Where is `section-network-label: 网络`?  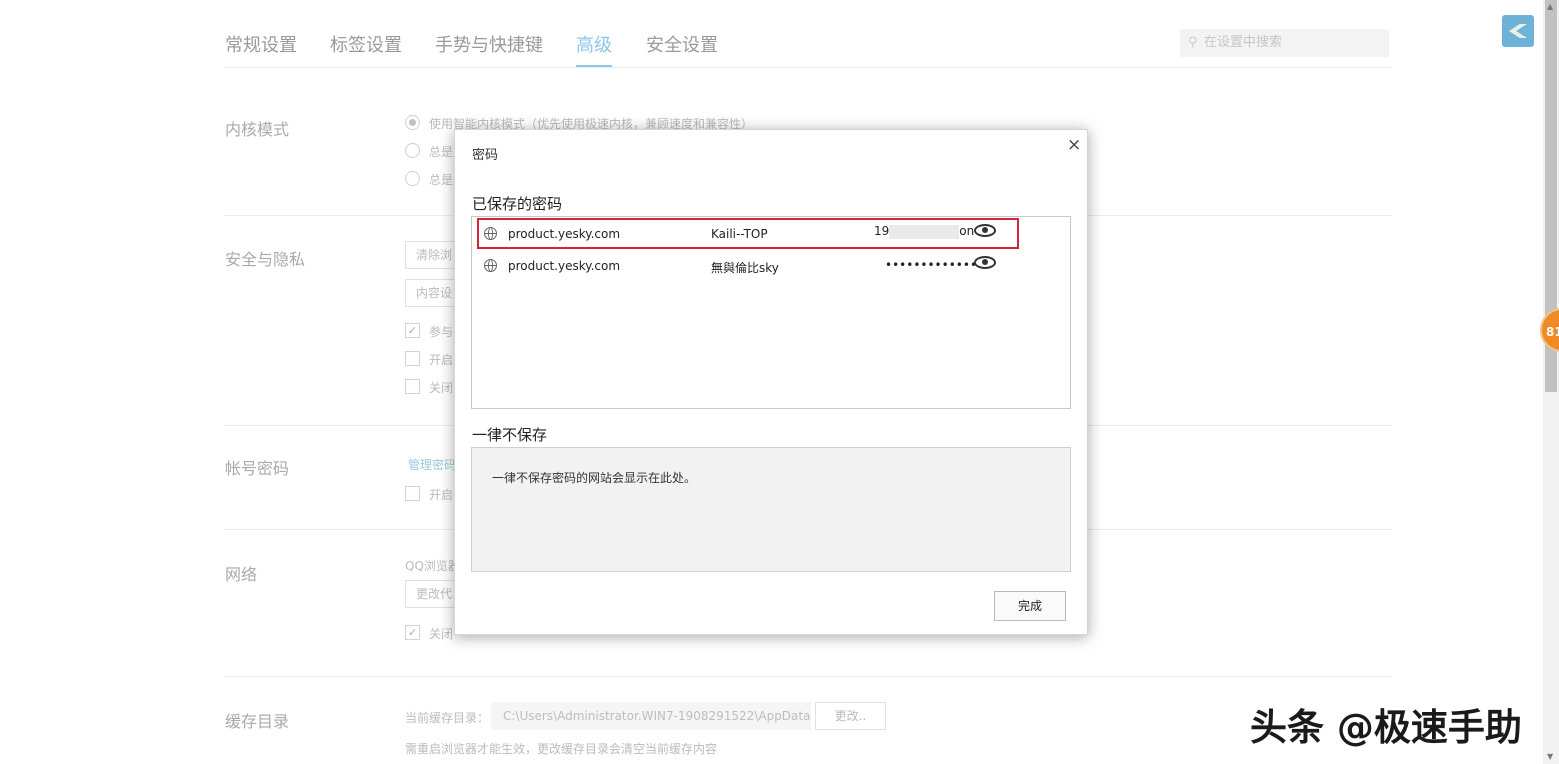 section-network-label: 网络 is located at coordinates (241, 574).